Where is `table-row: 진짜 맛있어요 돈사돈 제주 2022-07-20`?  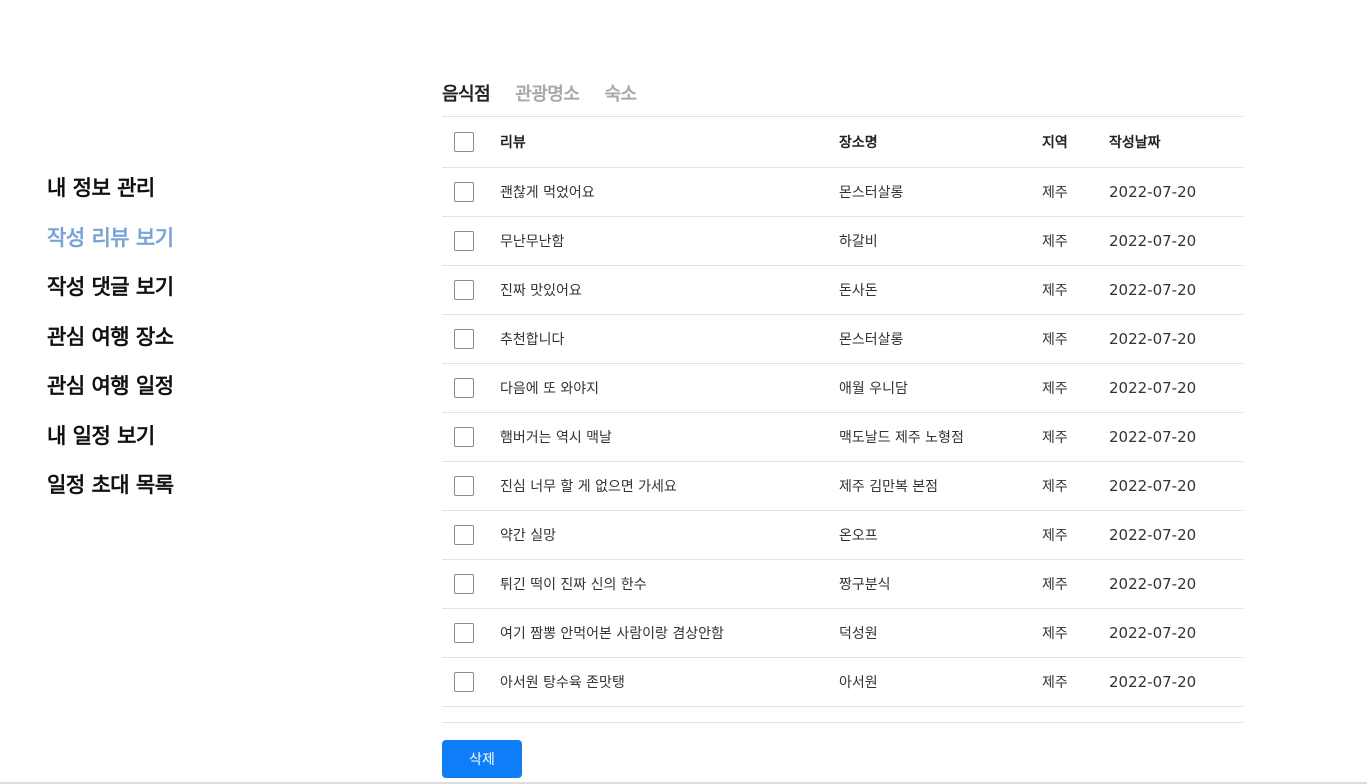
table-row: 진짜 맛있어요 돈사돈 제주 2022-07-20 is located at coordinates (842, 290).